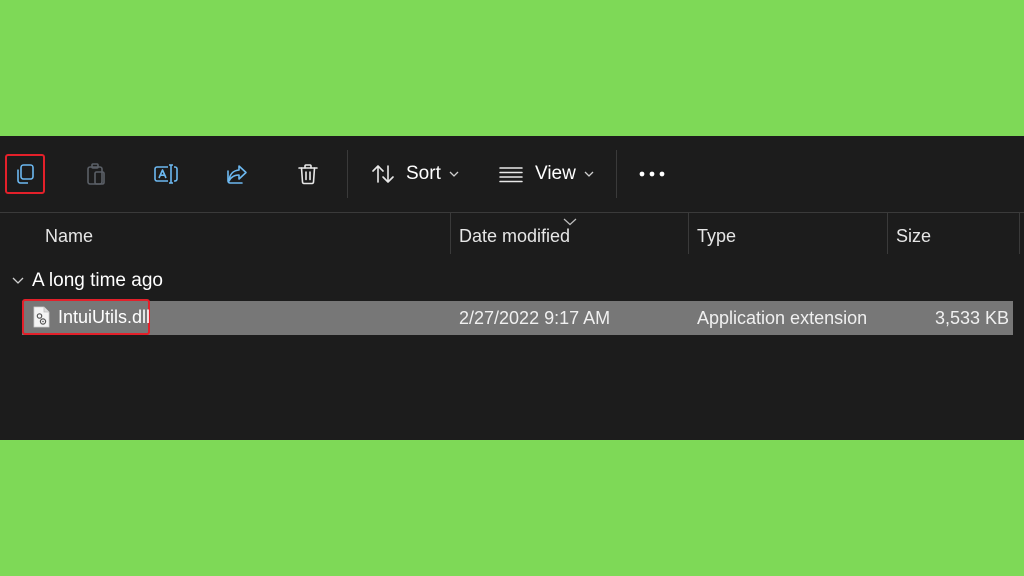  I want to click on dll-file-icon, so click(41, 317).